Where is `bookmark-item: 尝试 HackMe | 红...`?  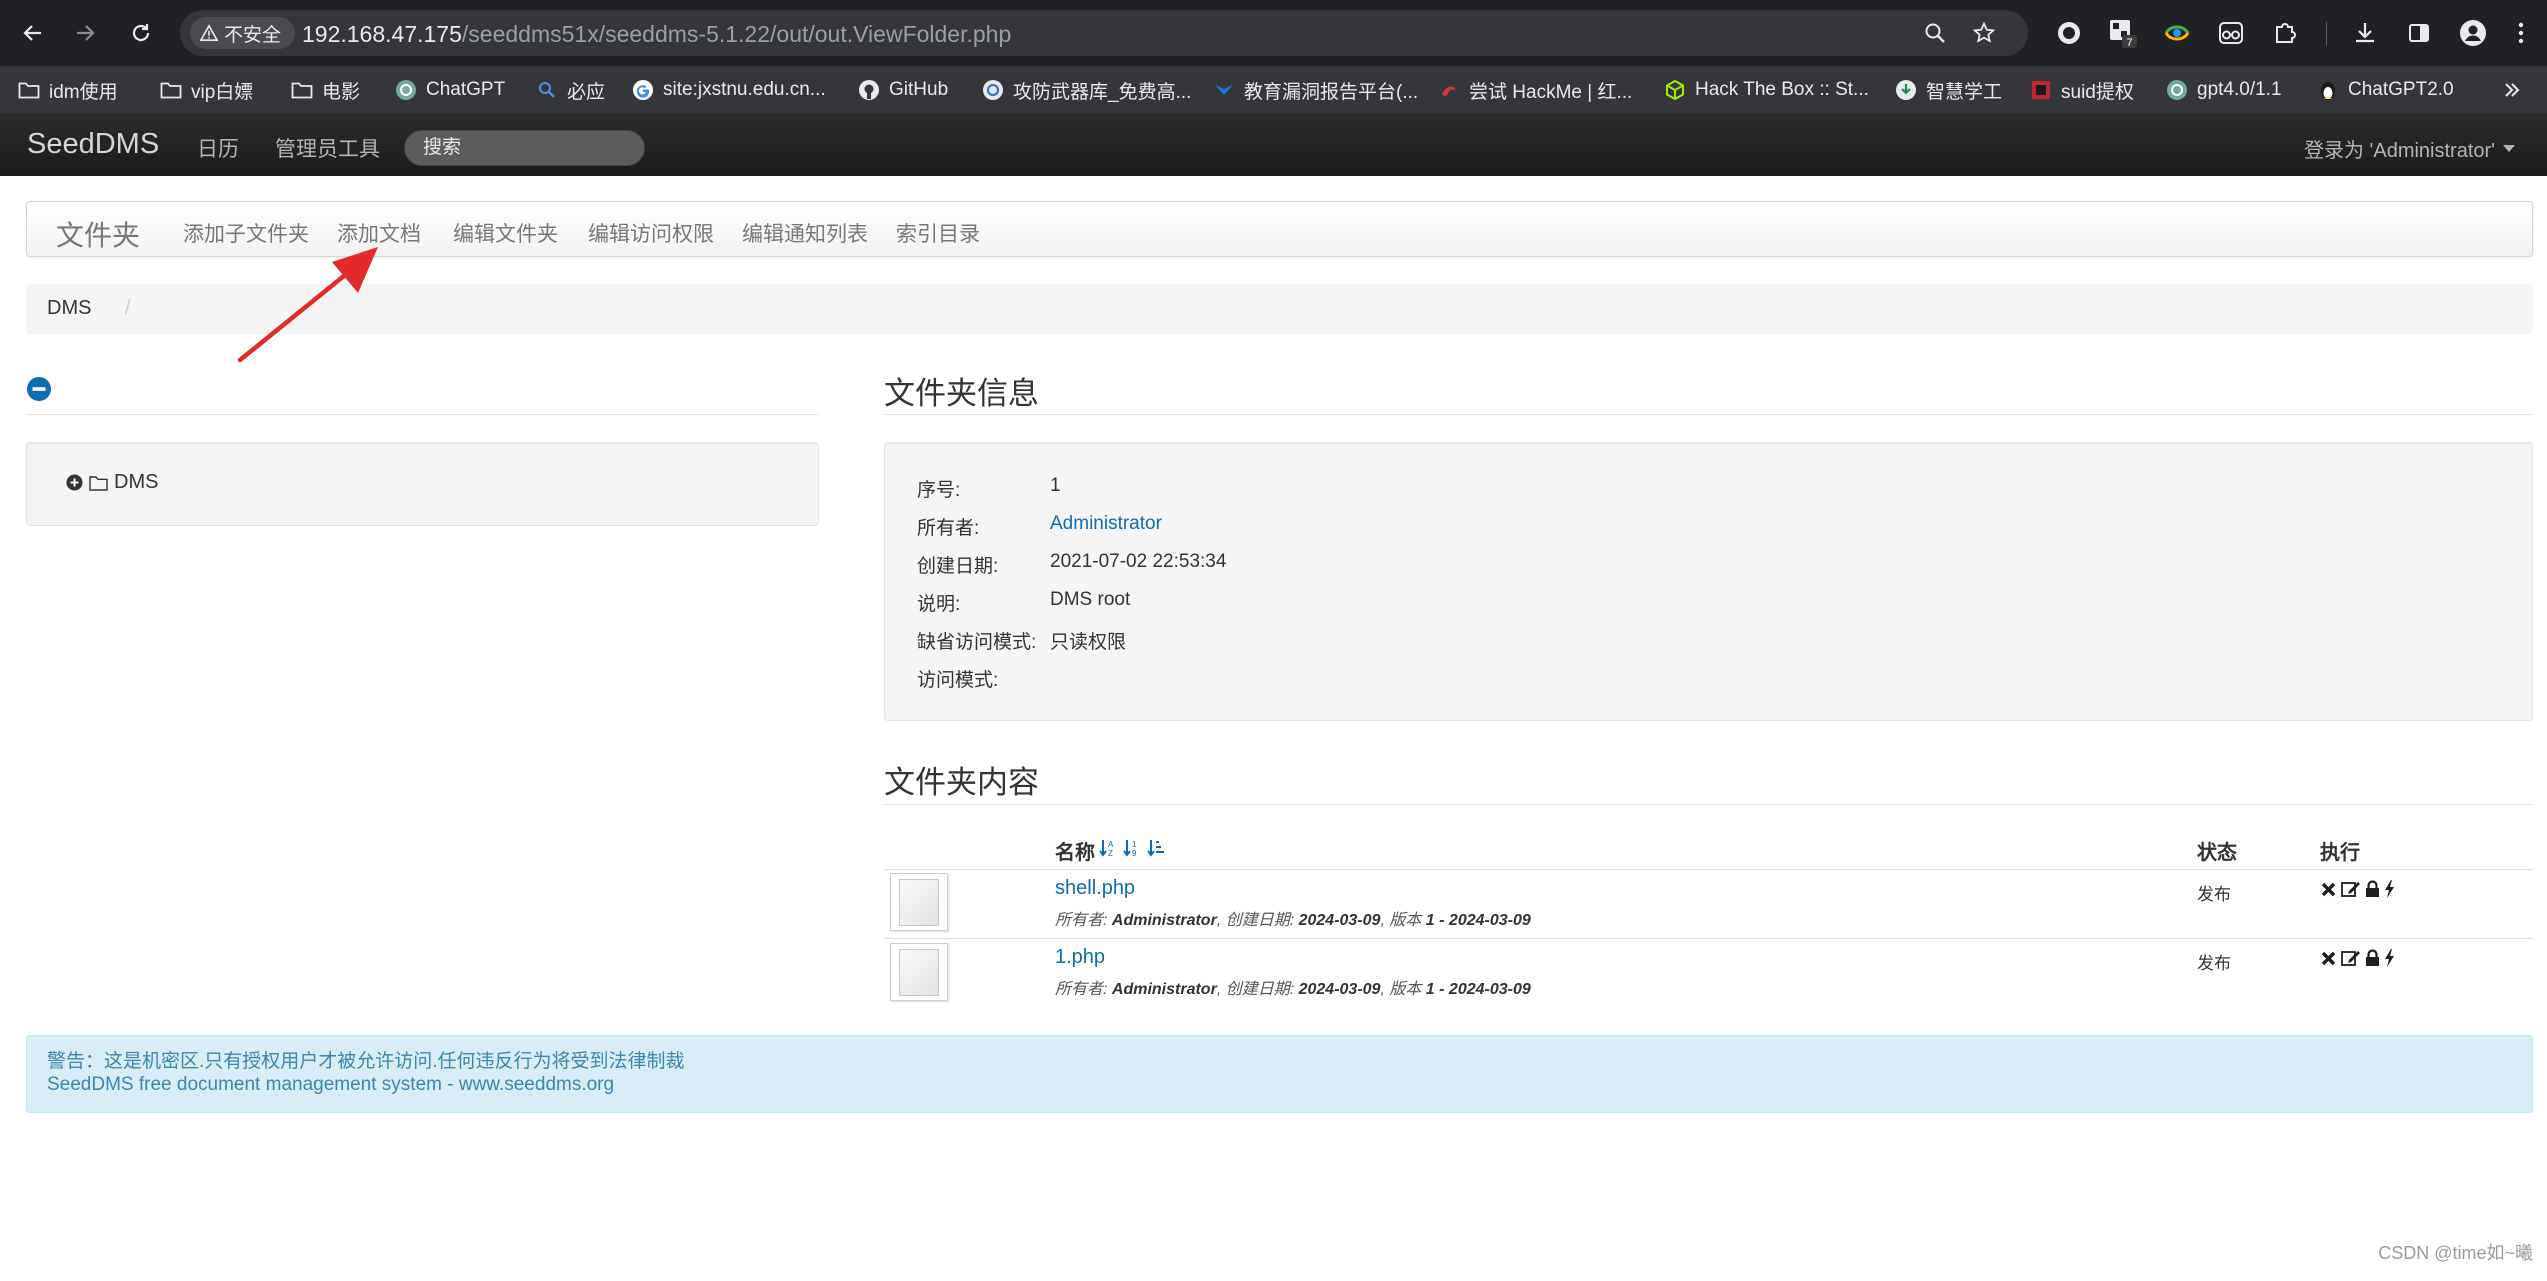 bookmark-item: 尝试 HackMe | 红... is located at coordinates (1535, 90).